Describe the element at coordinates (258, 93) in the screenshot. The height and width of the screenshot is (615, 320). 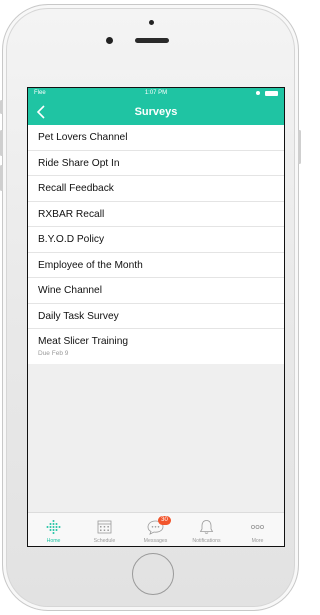
I see `bluetooth-icon` at that location.